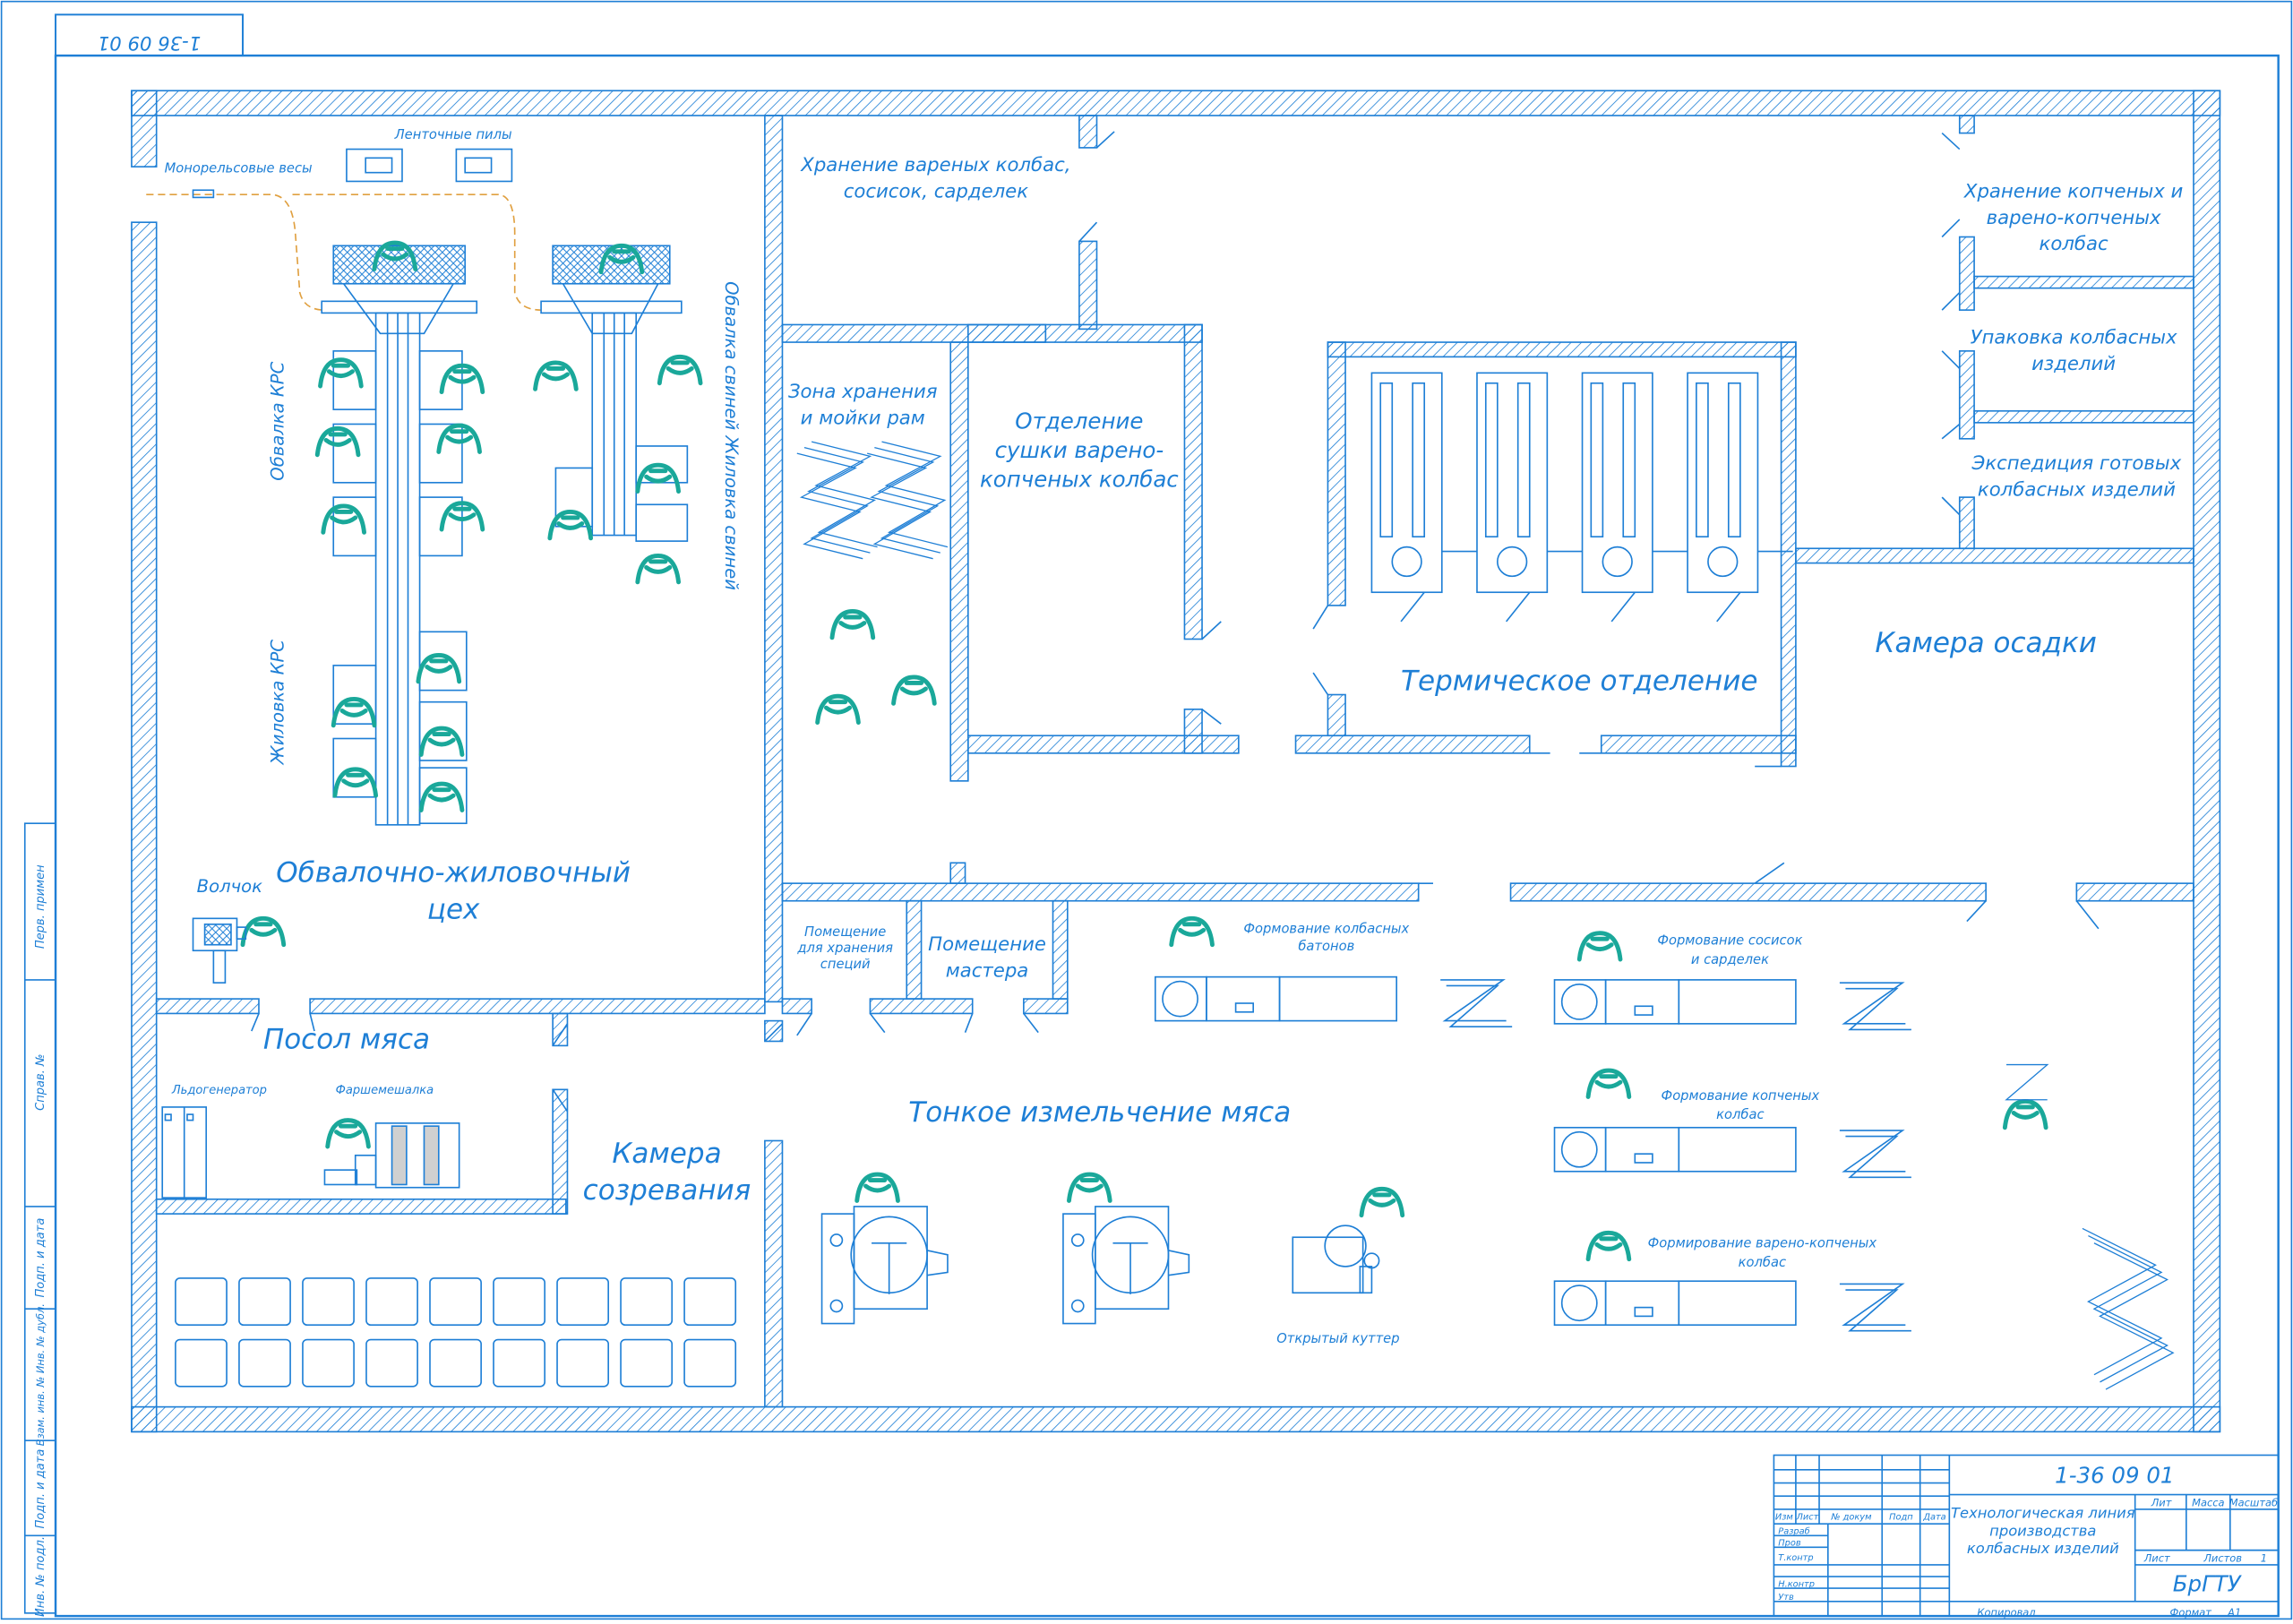 Image resolution: width=2293 pixels, height=1624 pixels. I want to click on expedition-label: Экспедиция готовых, so click(2076, 463).